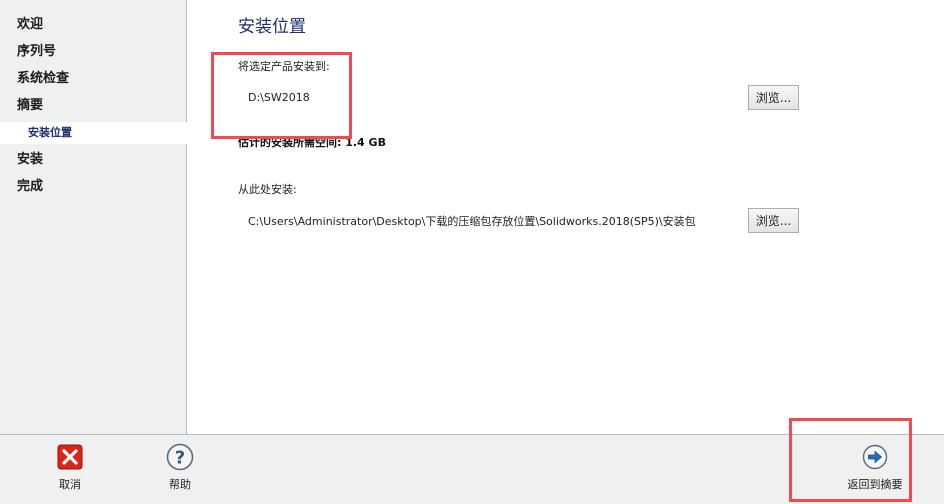  I want to click on install-to-path: D:\SW2018, so click(279, 97).